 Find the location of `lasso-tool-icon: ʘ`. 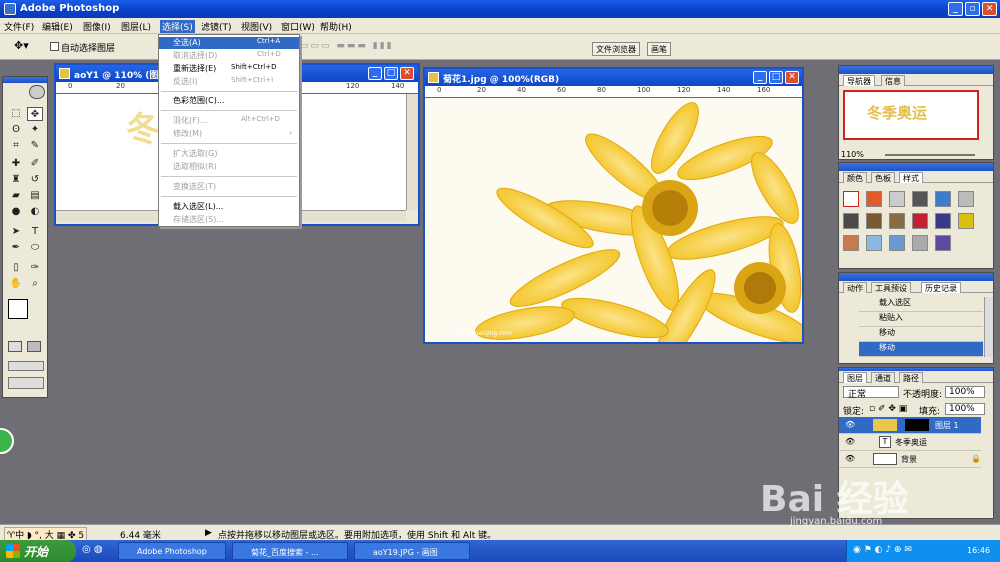

lasso-tool-icon: ʘ is located at coordinates (16, 130).